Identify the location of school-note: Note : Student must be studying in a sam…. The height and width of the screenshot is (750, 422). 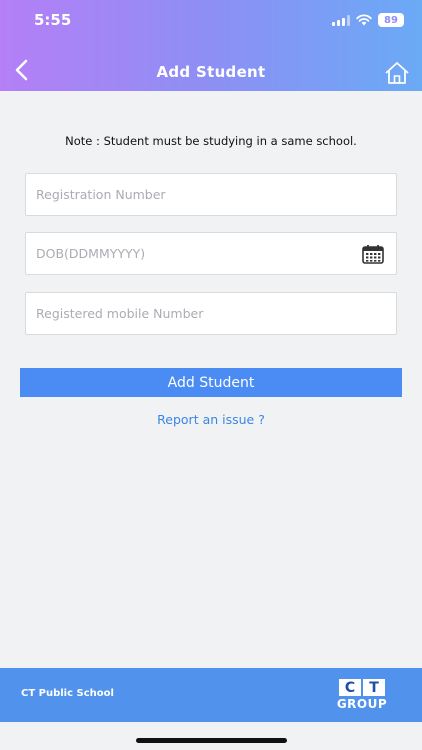
(211, 141).